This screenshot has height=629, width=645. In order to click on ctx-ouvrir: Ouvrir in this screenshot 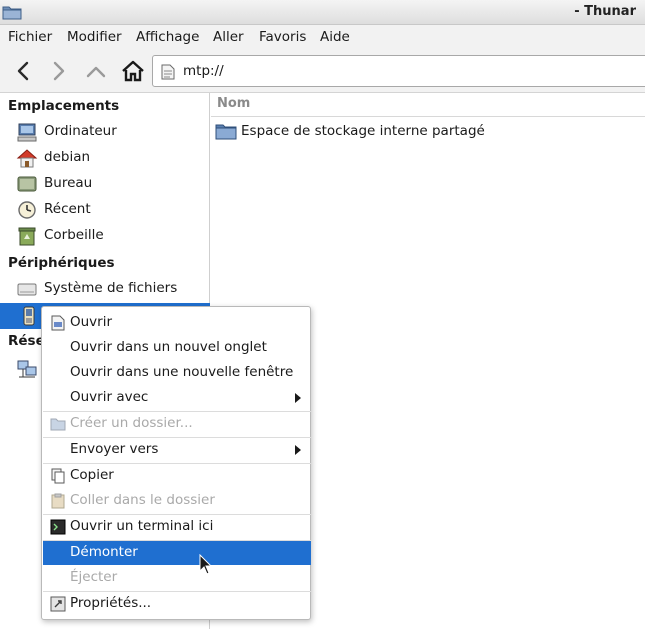, I will do `click(177, 323)`.